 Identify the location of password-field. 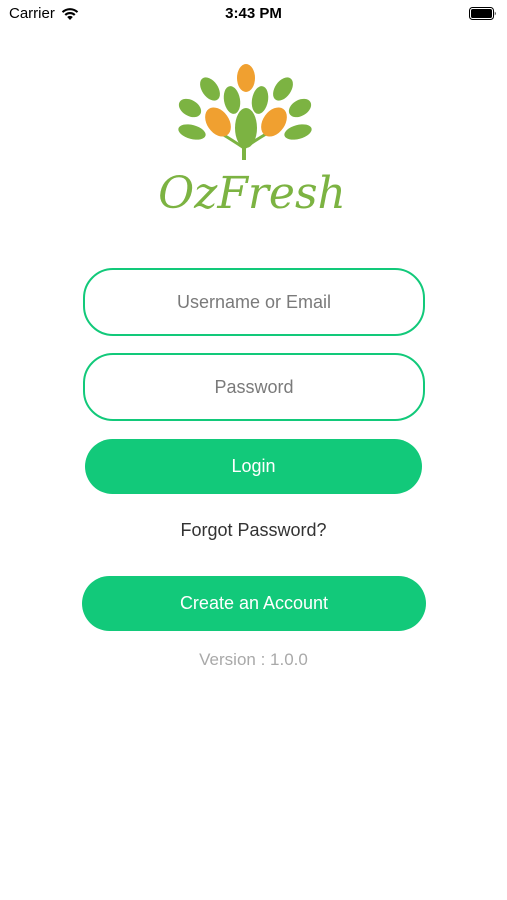
(254, 387).